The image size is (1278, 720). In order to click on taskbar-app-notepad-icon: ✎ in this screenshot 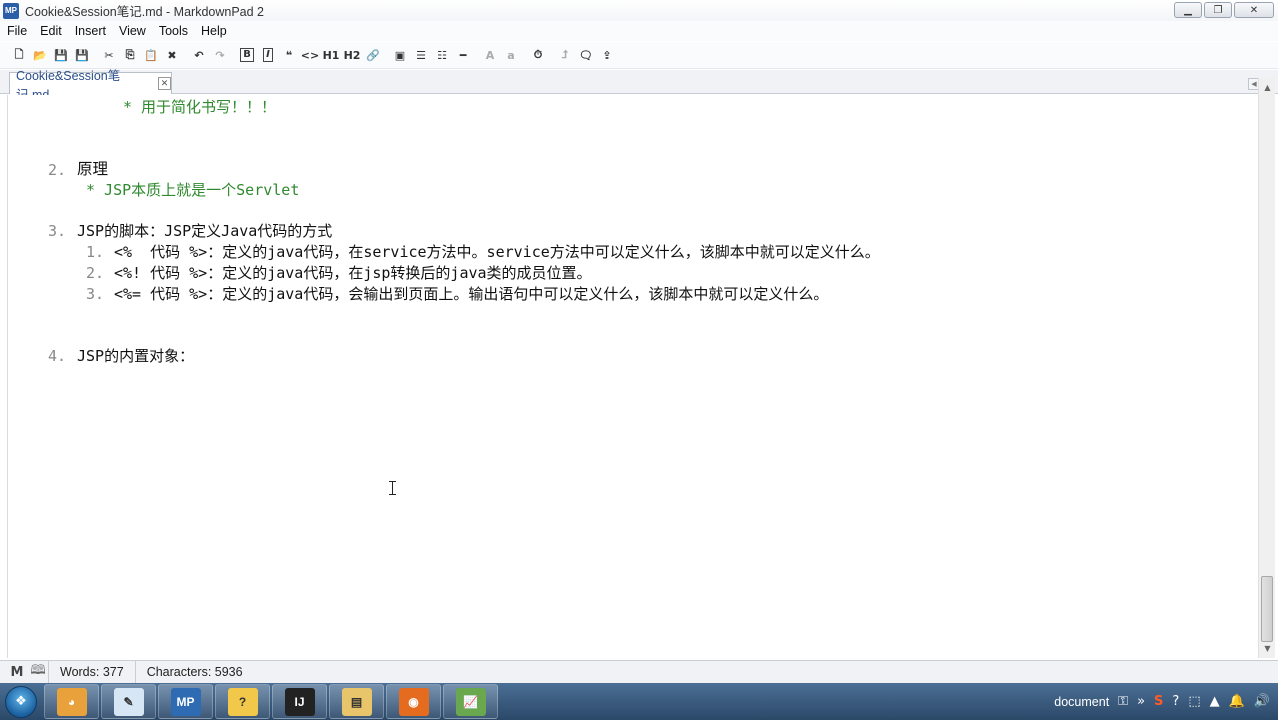, I will do `click(128, 701)`.